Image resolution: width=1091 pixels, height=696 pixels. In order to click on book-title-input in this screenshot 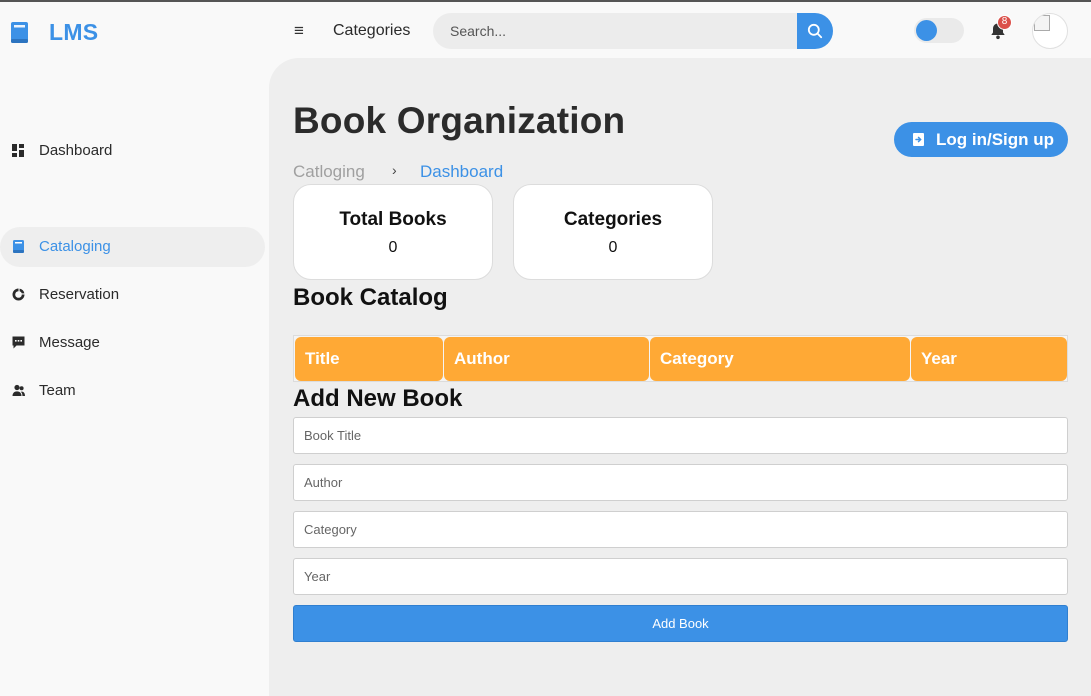, I will do `click(680, 435)`.